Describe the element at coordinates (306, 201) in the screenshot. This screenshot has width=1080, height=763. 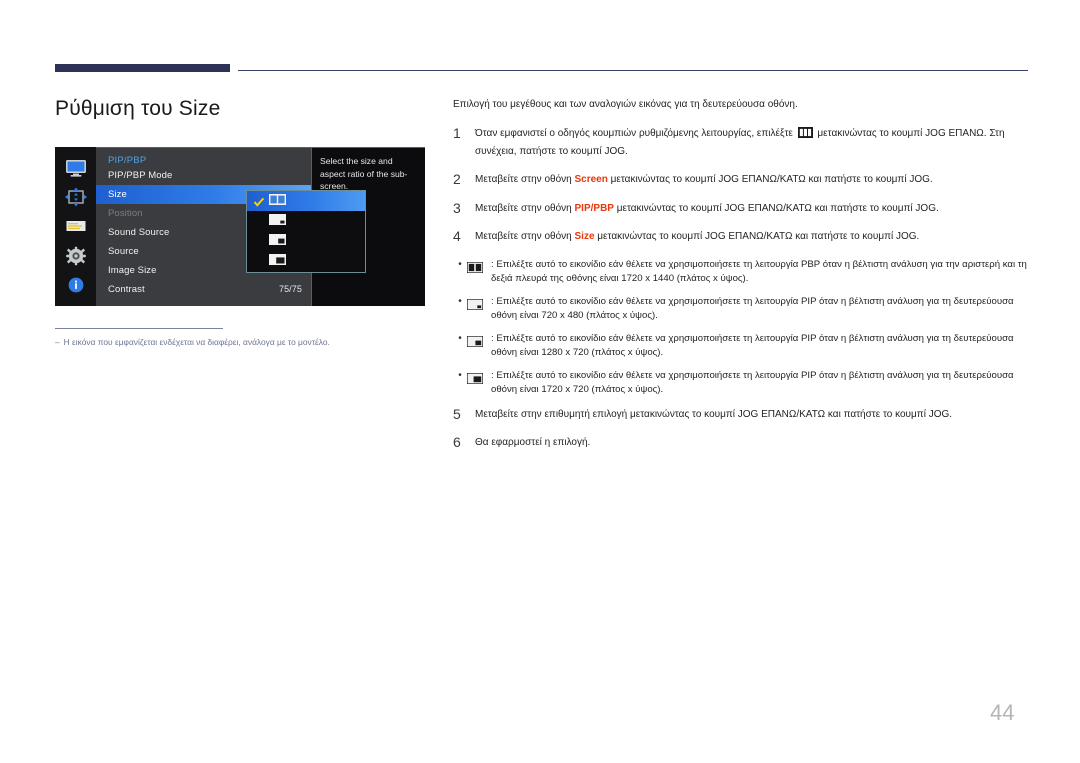
I see `size-option-pbp` at that location.